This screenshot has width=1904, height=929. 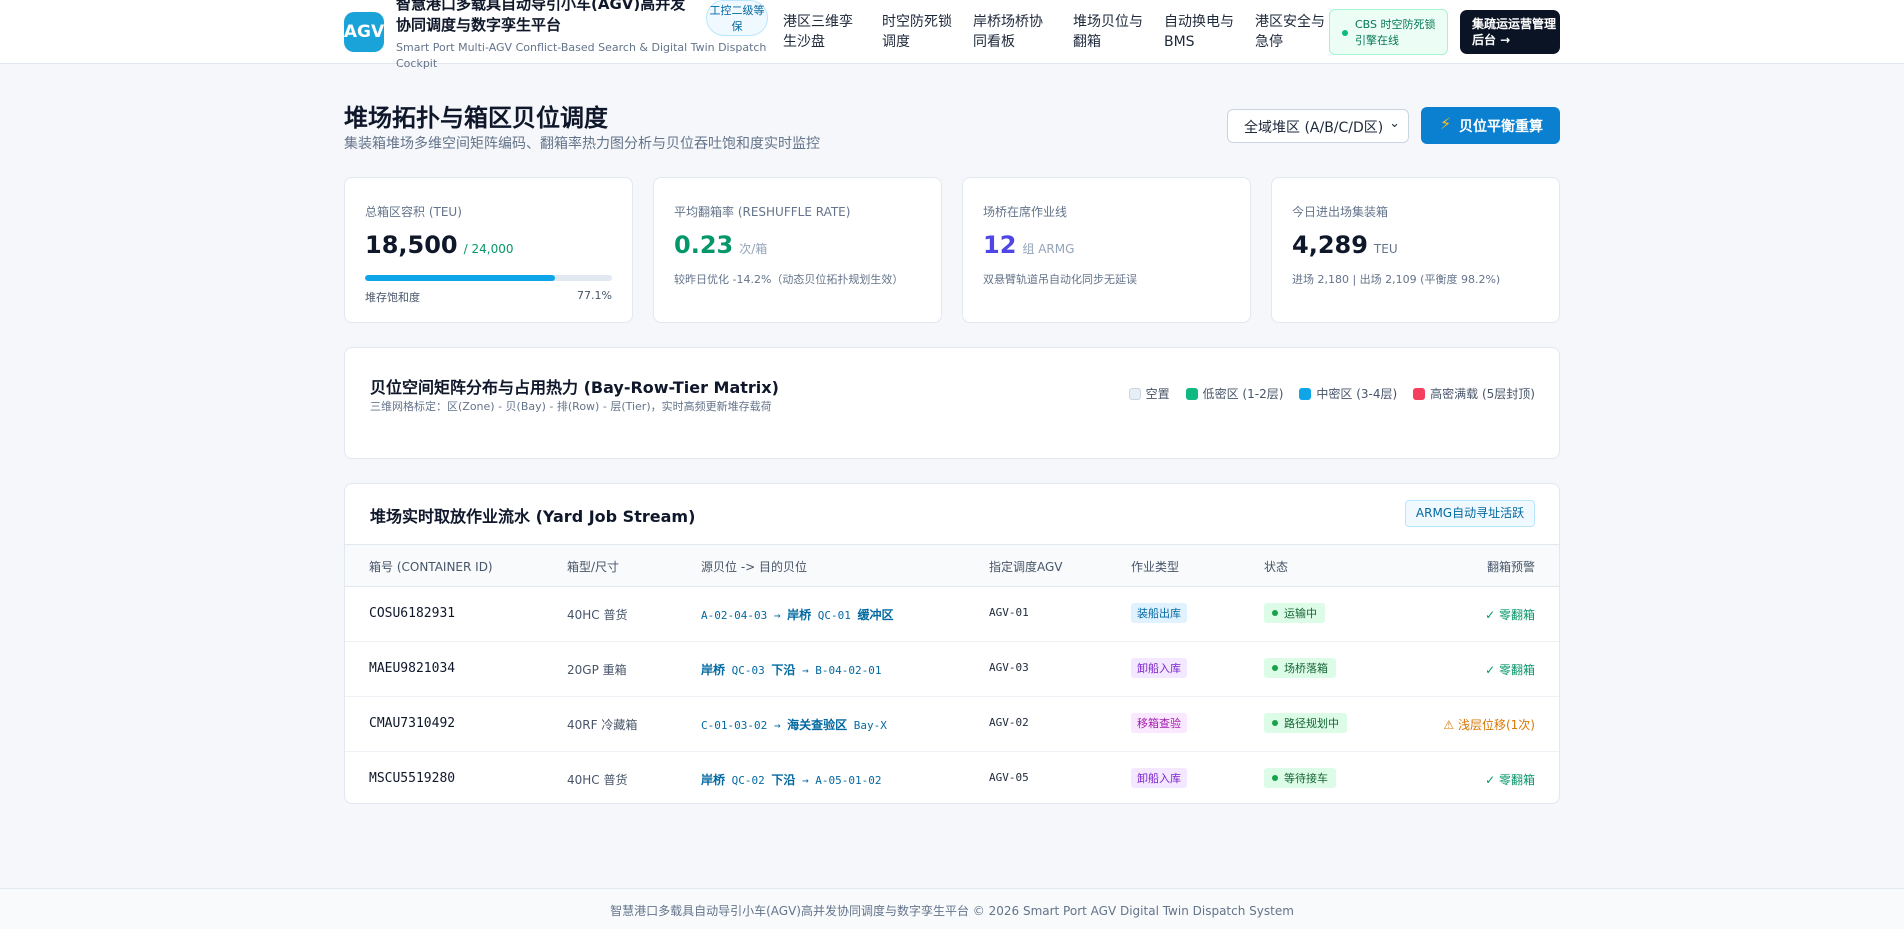 What do you see at coordinates (1159, 613) in the screenshot?
I see `job-type-tag: 装船出库` at bounding box center [1159, 613].